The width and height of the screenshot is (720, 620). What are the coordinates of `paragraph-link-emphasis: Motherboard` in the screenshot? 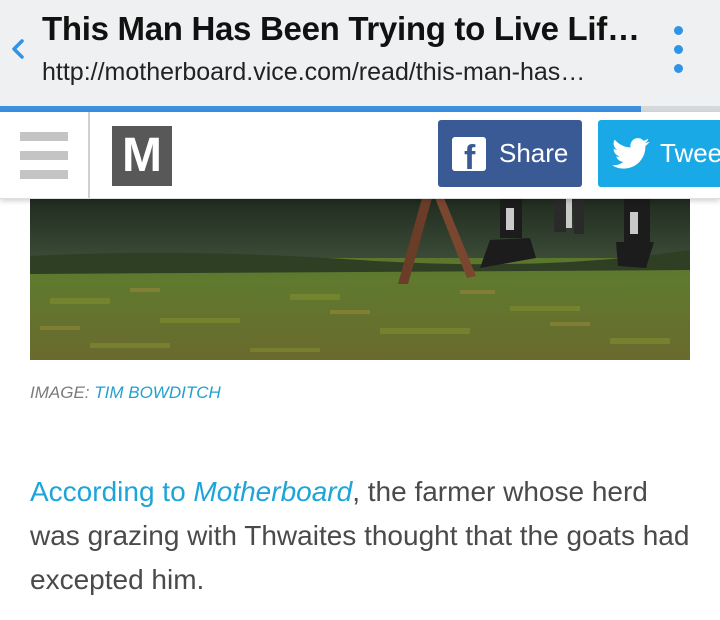 It's located at (272, 491).